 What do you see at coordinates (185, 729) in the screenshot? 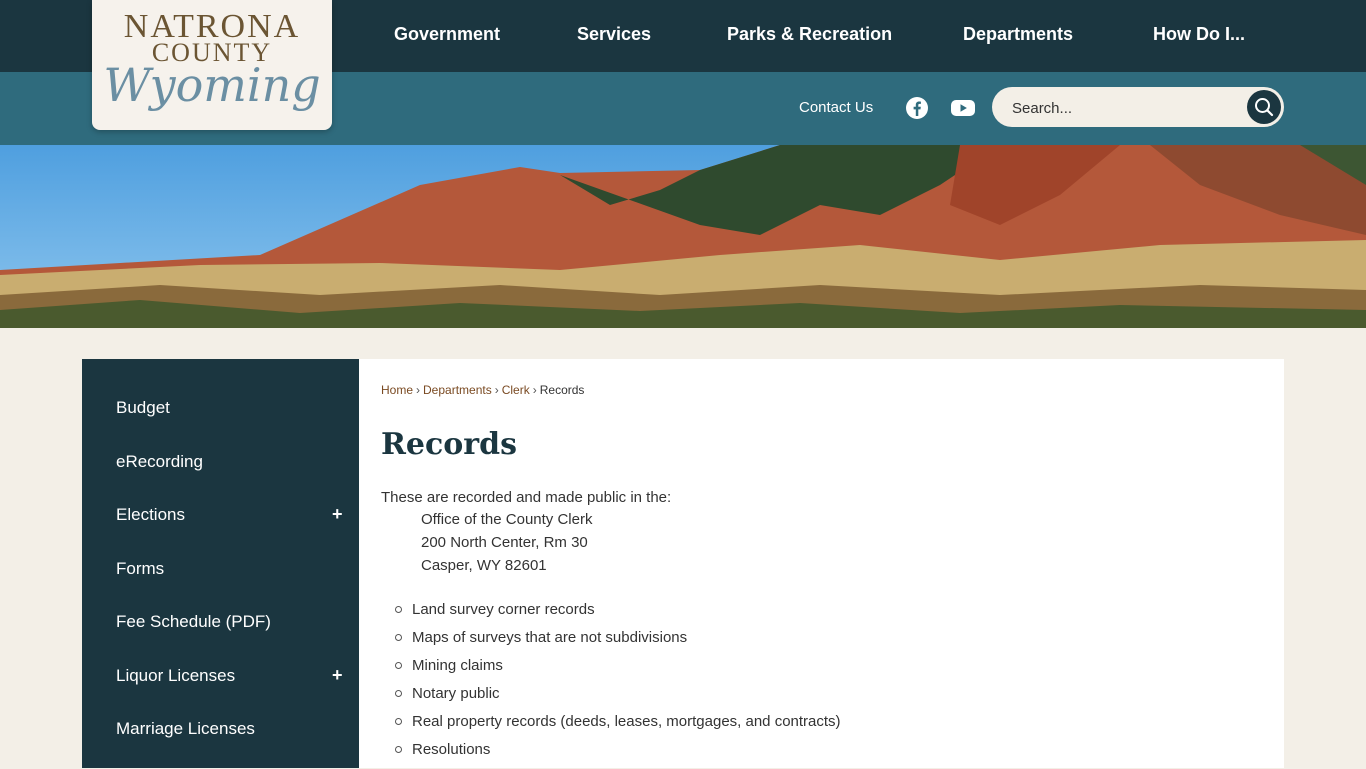
I see `sidebar-item-marriage-licenses: Marriage Licenses` at bounding box center [185, 729].